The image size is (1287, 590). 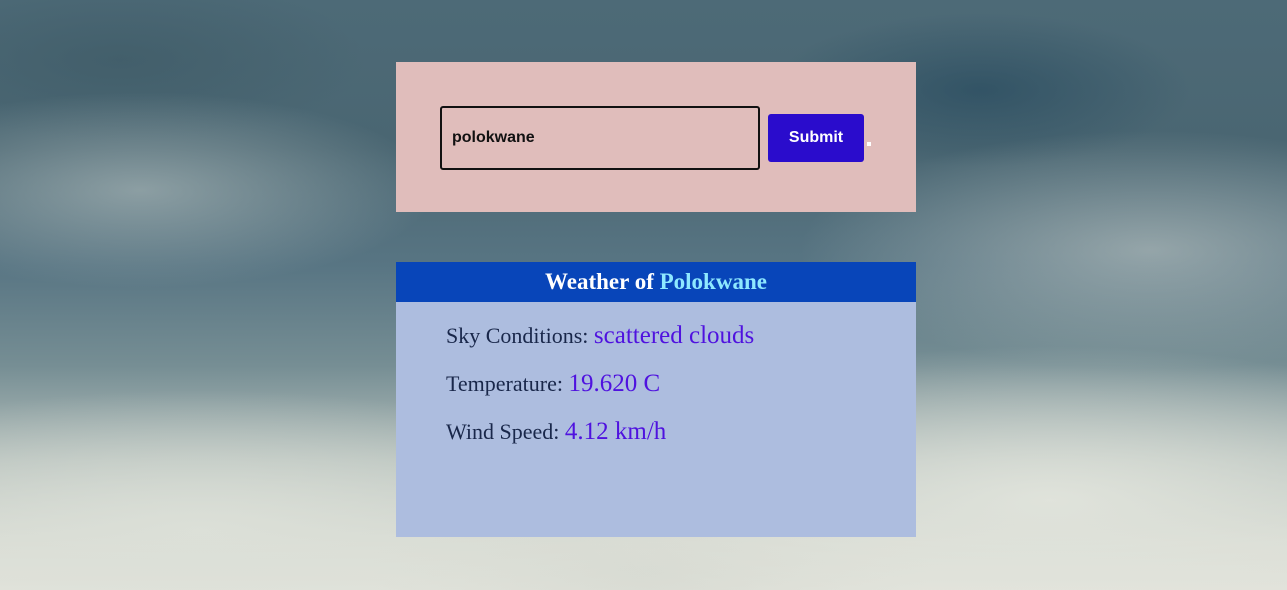 What do you see at coordinates (507, 383) in the screenshot?
I see `temperature-label: Temperature:` at bounding box center [507, 383].